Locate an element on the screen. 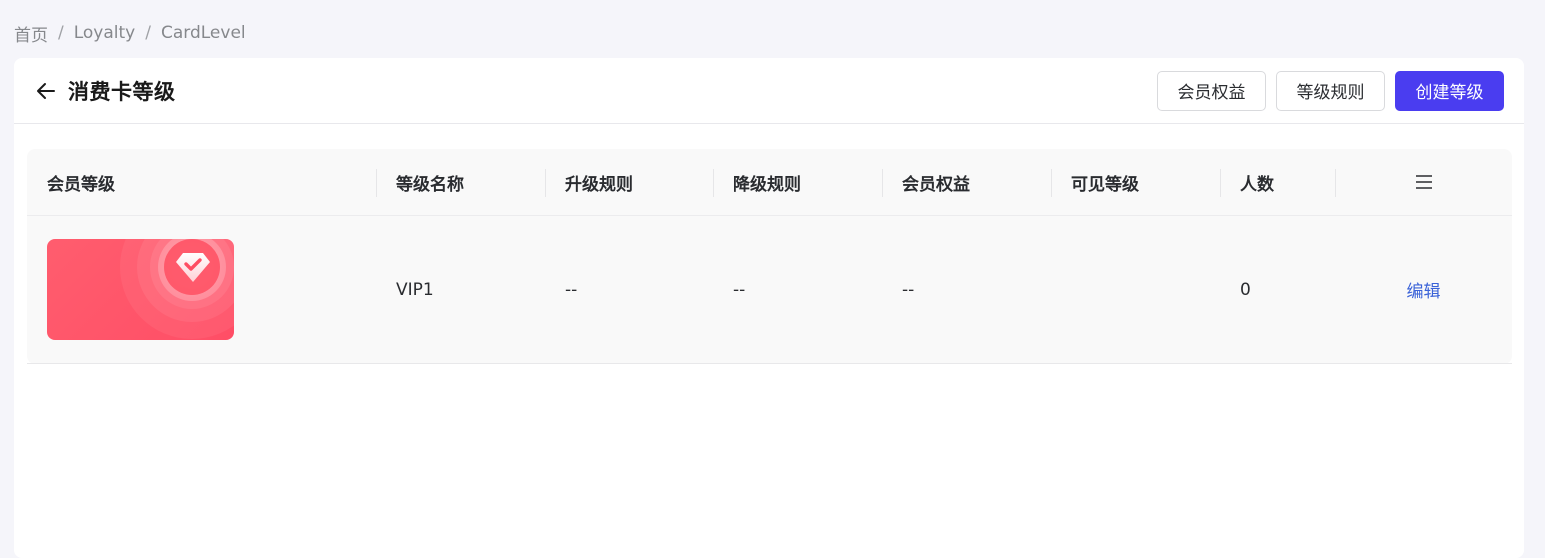  column-header-count: 人数 is located at coordinates (1277, 182).